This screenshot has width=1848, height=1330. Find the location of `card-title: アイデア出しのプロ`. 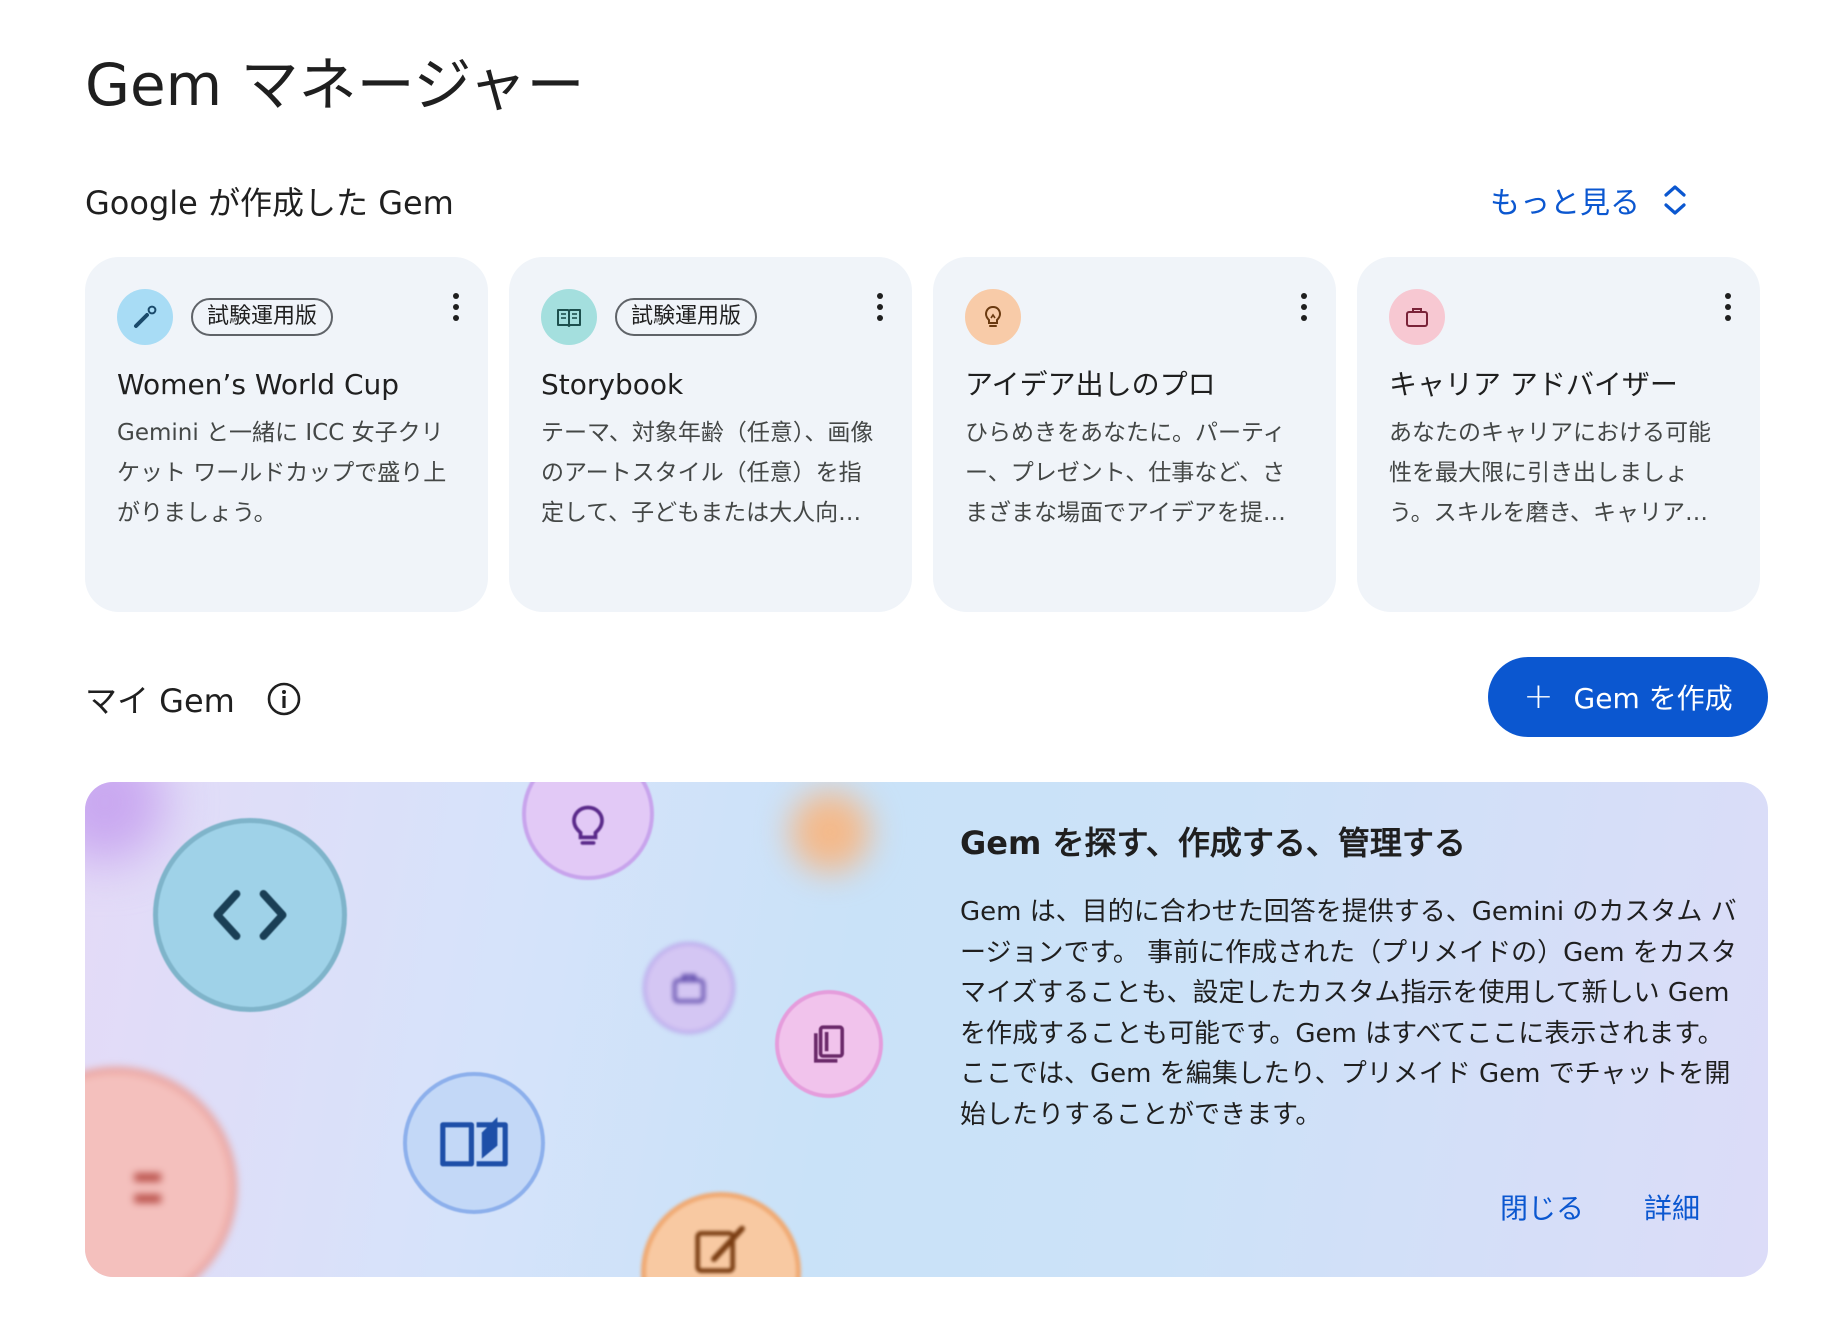

card-title: アイデア出しのプロ is located at coordinates (1090, 384).